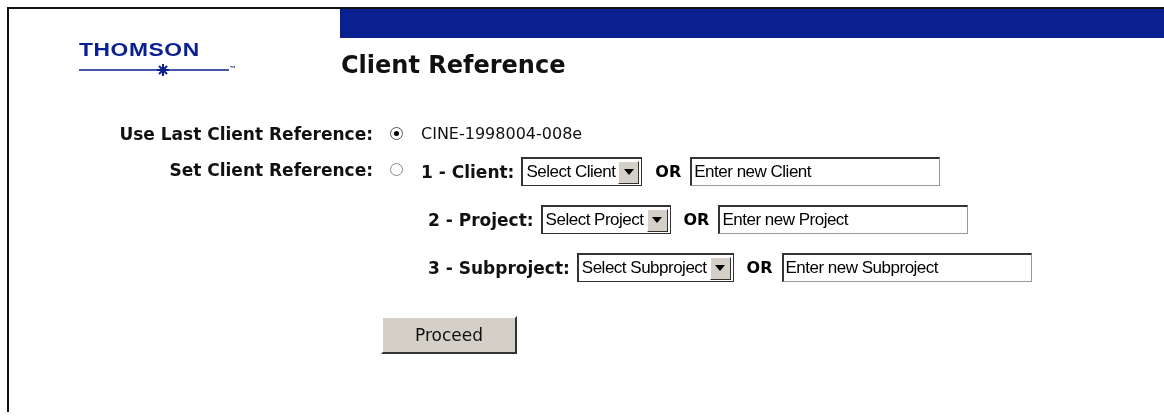  I want to click on proceed-button: Proceed, so click(449, 335).